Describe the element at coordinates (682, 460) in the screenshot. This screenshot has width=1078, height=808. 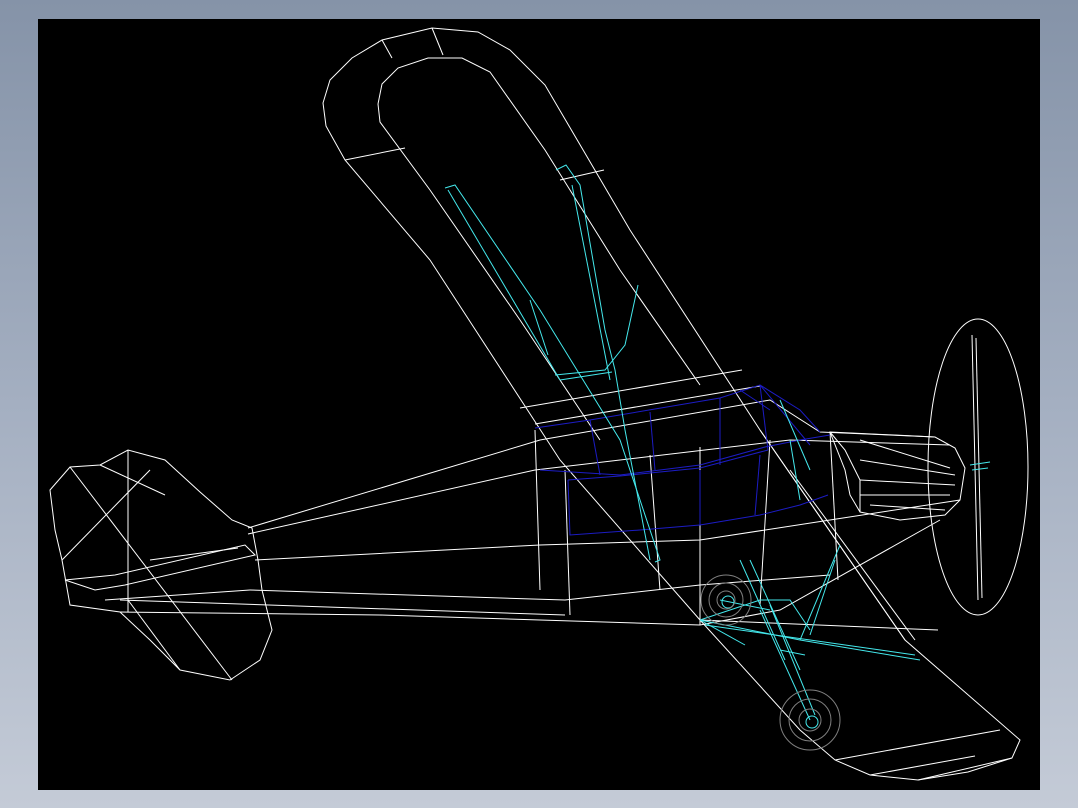
I see `cabin-windows` at that location.